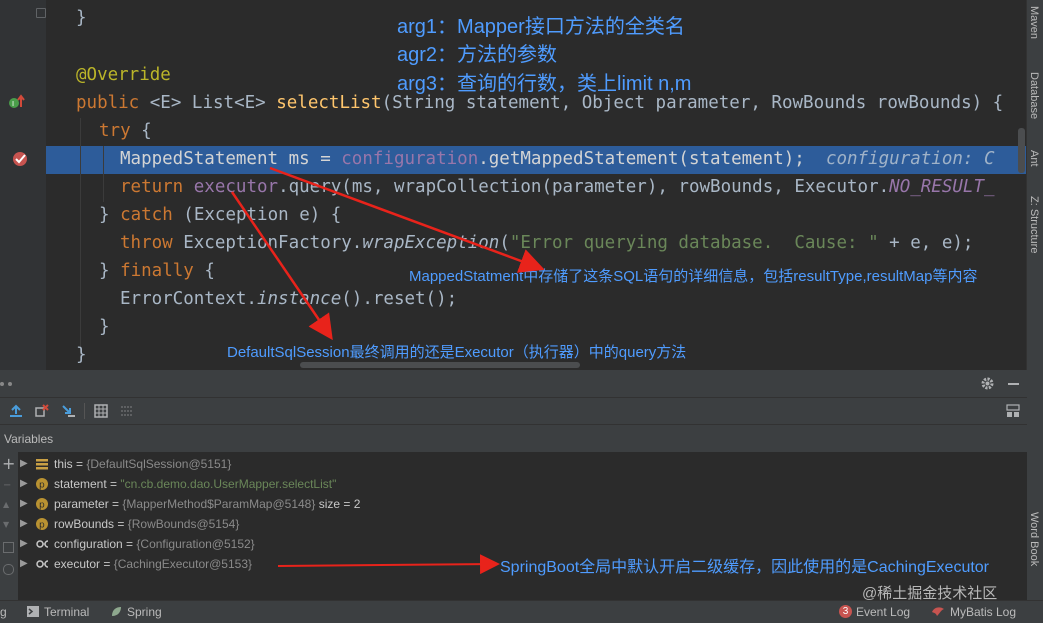  What do you see at coordinates (407, 219) in the screenshot?
I see `arrow-to-mapped-note` at bounding box center [407, 219].